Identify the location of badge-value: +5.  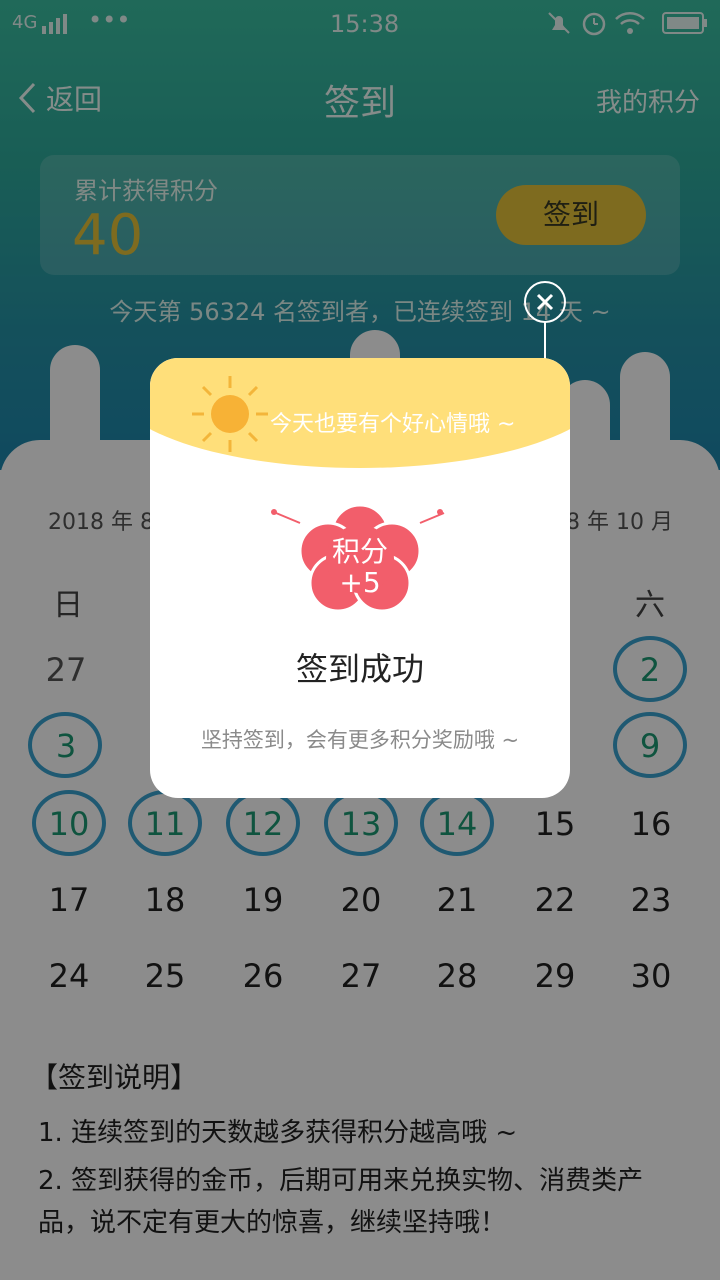
(360, 582).